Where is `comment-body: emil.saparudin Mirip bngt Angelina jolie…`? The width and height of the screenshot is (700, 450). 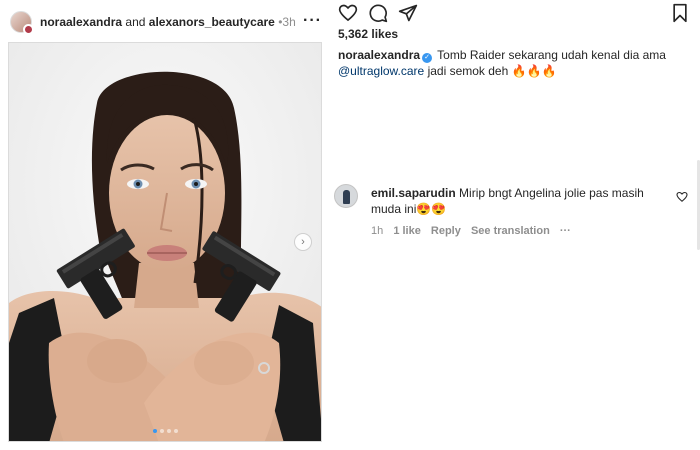
comment-body: emil.saparudin Mirip bngt Angelina jolie… is located at coordinates (516, 201).